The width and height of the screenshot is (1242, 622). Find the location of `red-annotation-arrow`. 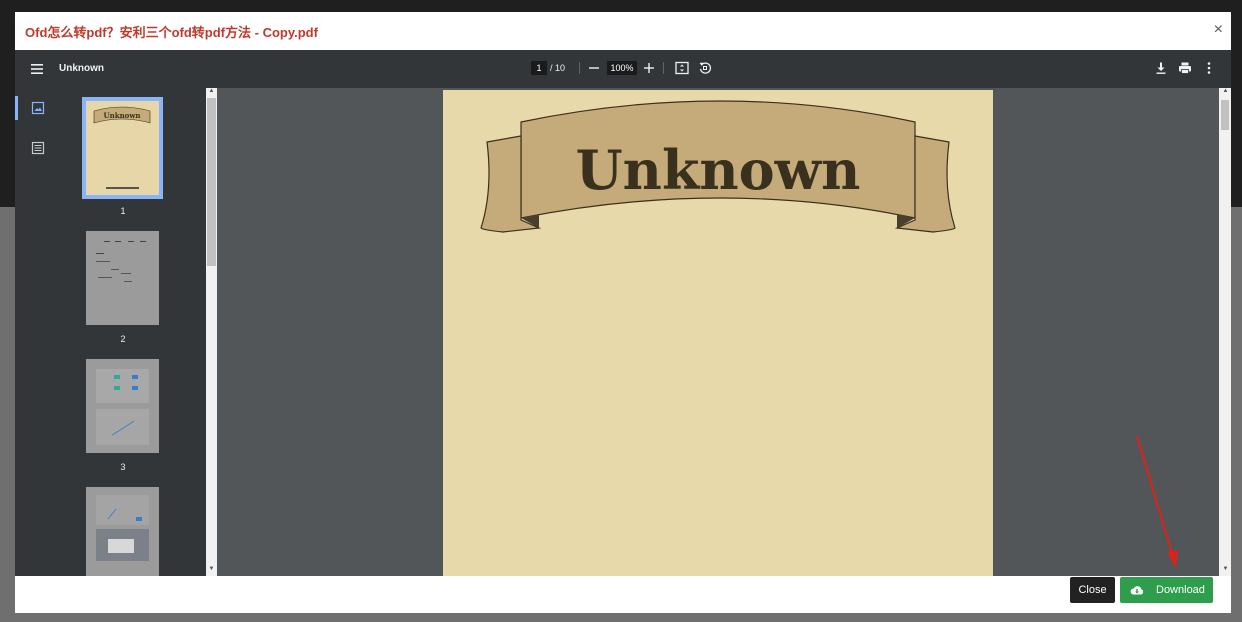

red-annotation-arrow is located at coordinates (1157, 501).